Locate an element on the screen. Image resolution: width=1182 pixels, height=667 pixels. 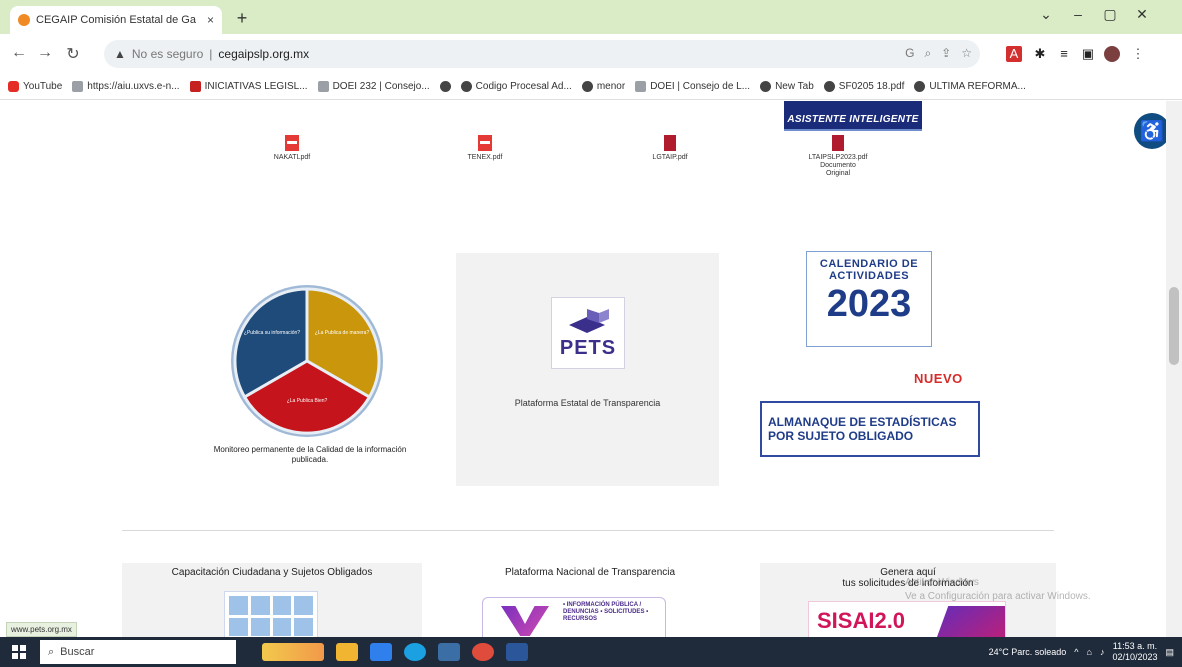
profile-avatar is located at coordinates (1112, 54).